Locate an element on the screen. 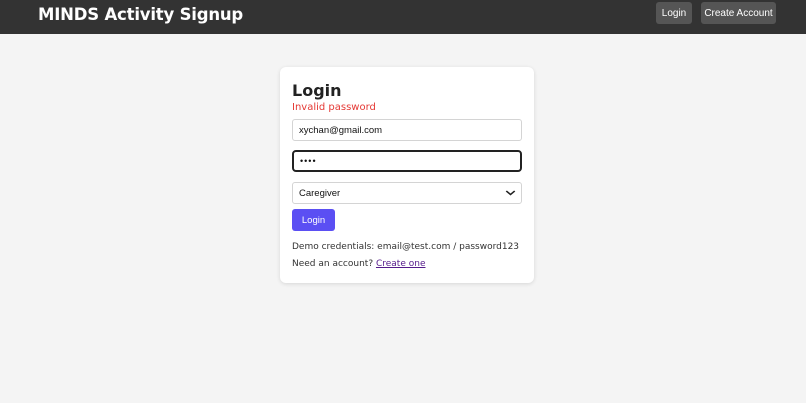  signup-prompt-text: Need an account? is located at coordinates (333, 264).